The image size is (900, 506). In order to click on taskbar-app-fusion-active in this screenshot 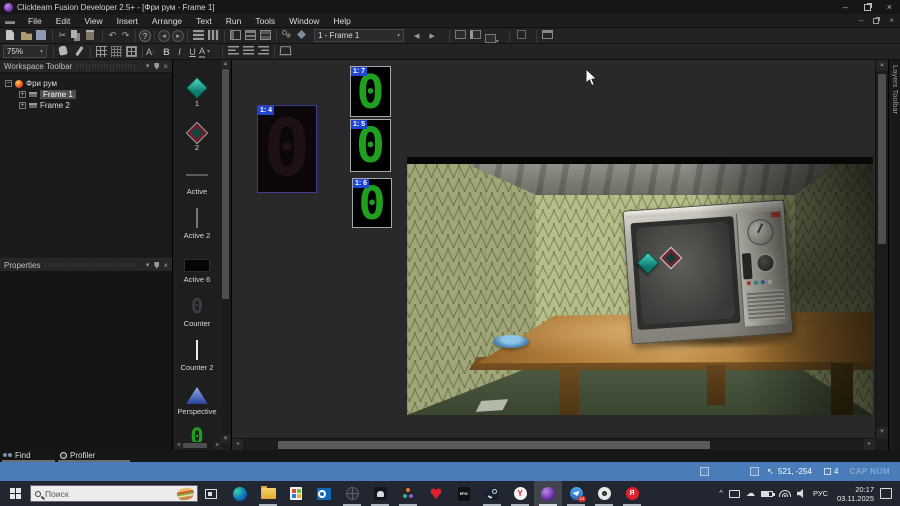, I will do `click(548, 493)`.